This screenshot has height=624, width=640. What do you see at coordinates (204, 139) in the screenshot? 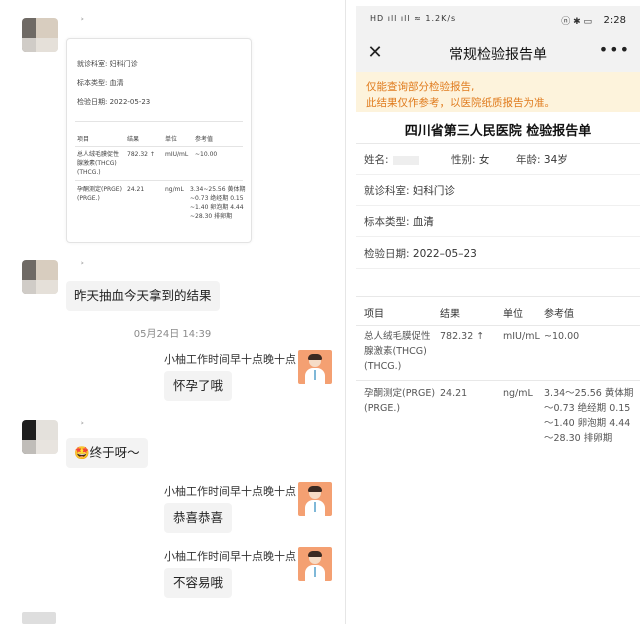
I see `thumb-header-ref: 参考值` at bounding box center [204, 139].